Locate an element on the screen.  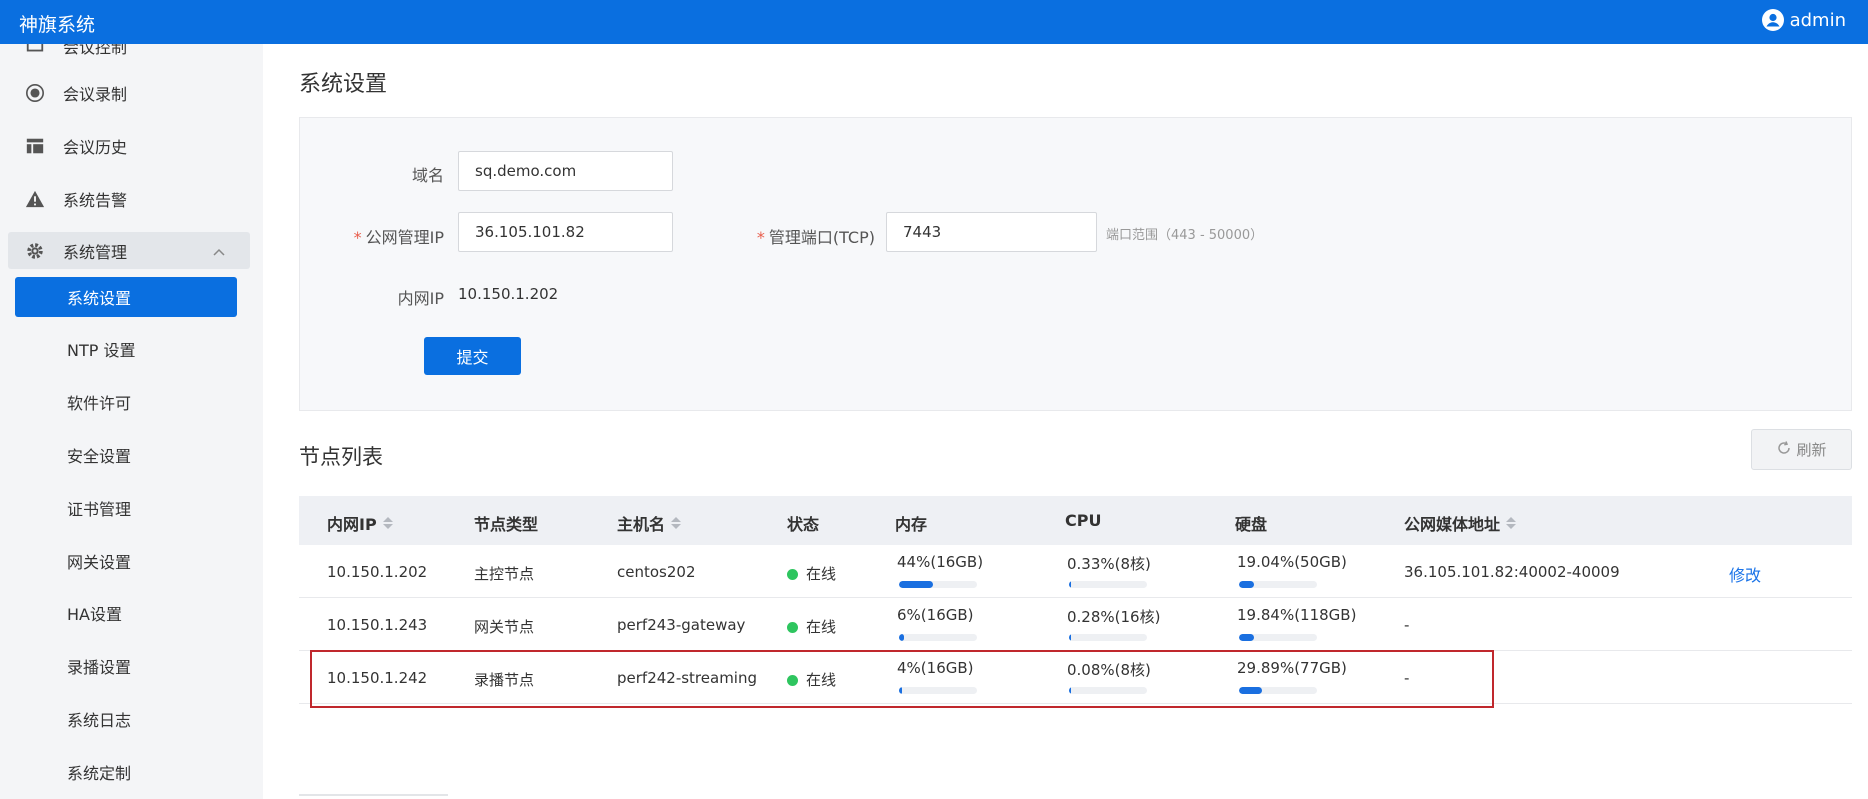
cell-host: perf243-gateway is located at coordinates (681, 625).